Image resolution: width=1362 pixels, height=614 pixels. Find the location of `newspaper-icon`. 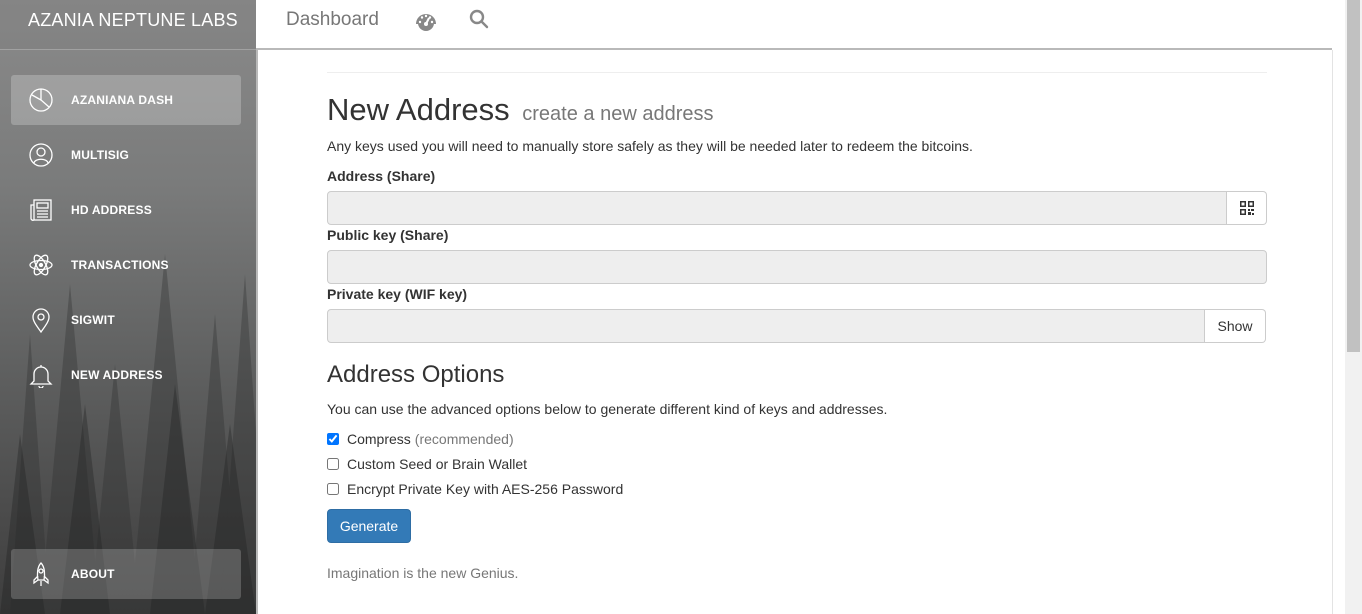

newspaper-icon is located at coordinates (41, 210).